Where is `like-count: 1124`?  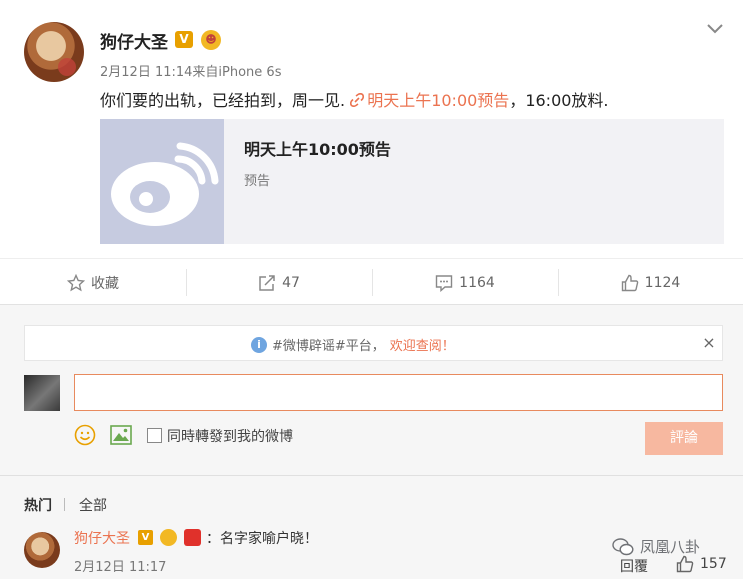 like-count: 1124 is located at coordinates (662, 282).